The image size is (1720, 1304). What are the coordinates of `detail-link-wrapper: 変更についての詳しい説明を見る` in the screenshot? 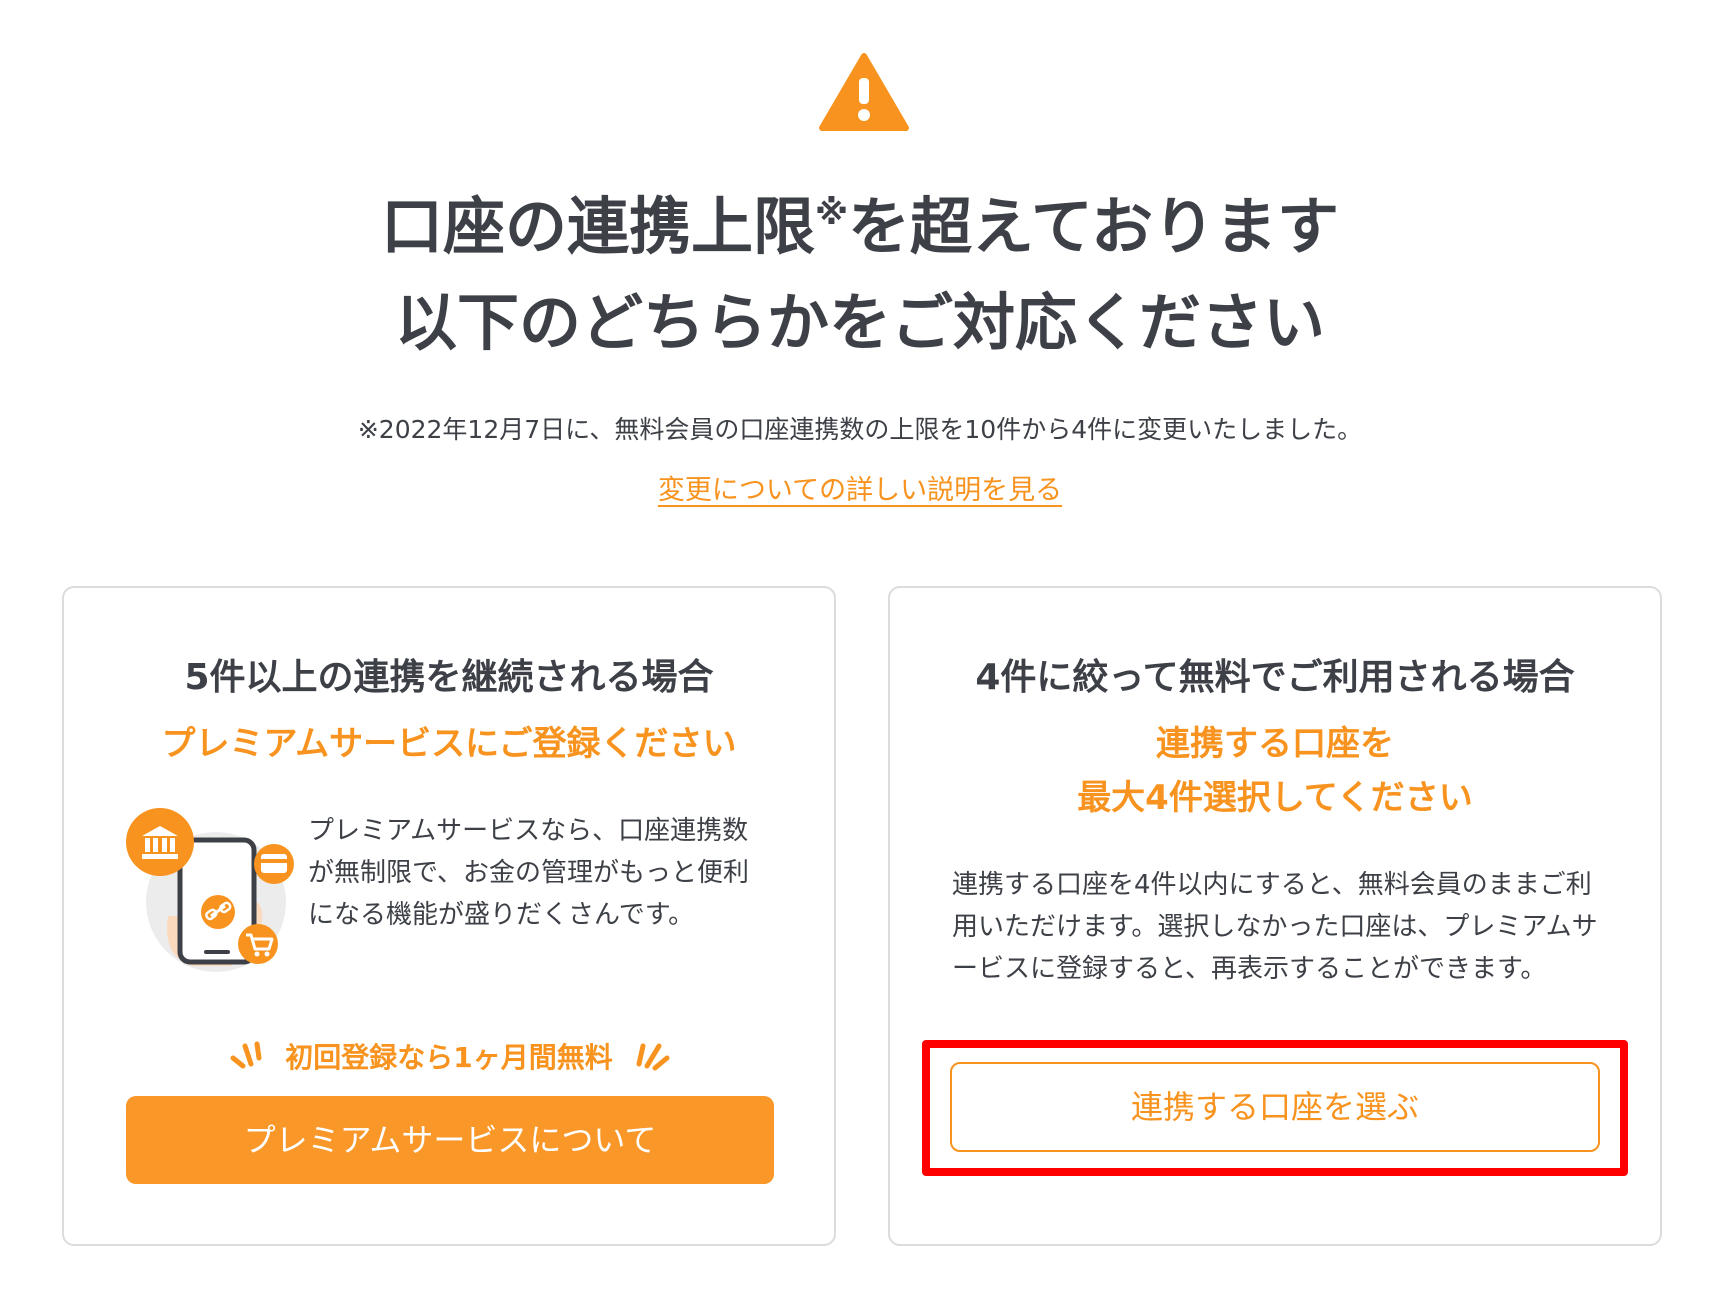 It's located at (860, 487).